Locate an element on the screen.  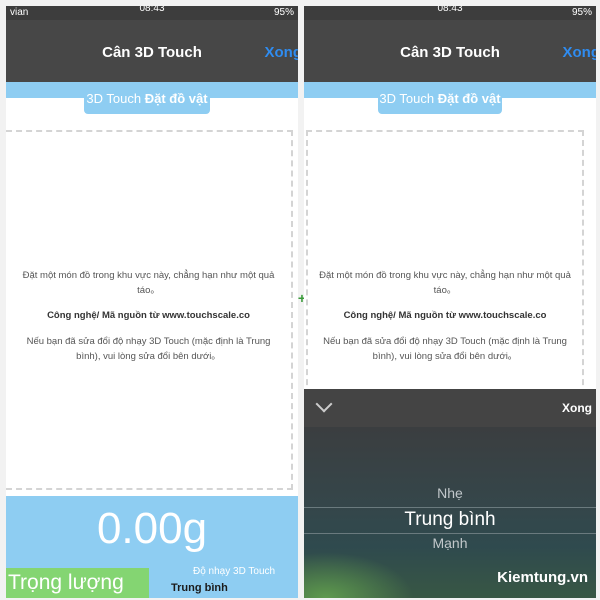
status-bar: vian 08:43 95% is located at coordinates (152, 13).